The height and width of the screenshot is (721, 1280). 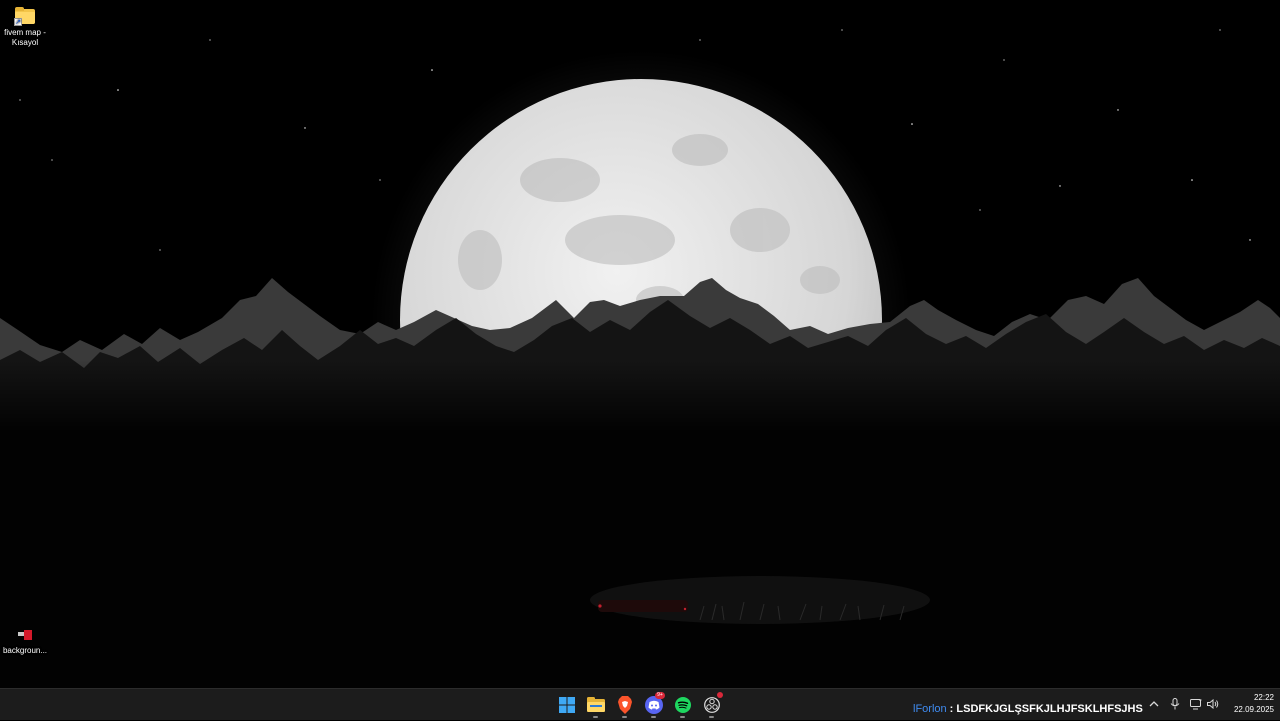 I want to click on display-icon, so click(x=1196, y=703).